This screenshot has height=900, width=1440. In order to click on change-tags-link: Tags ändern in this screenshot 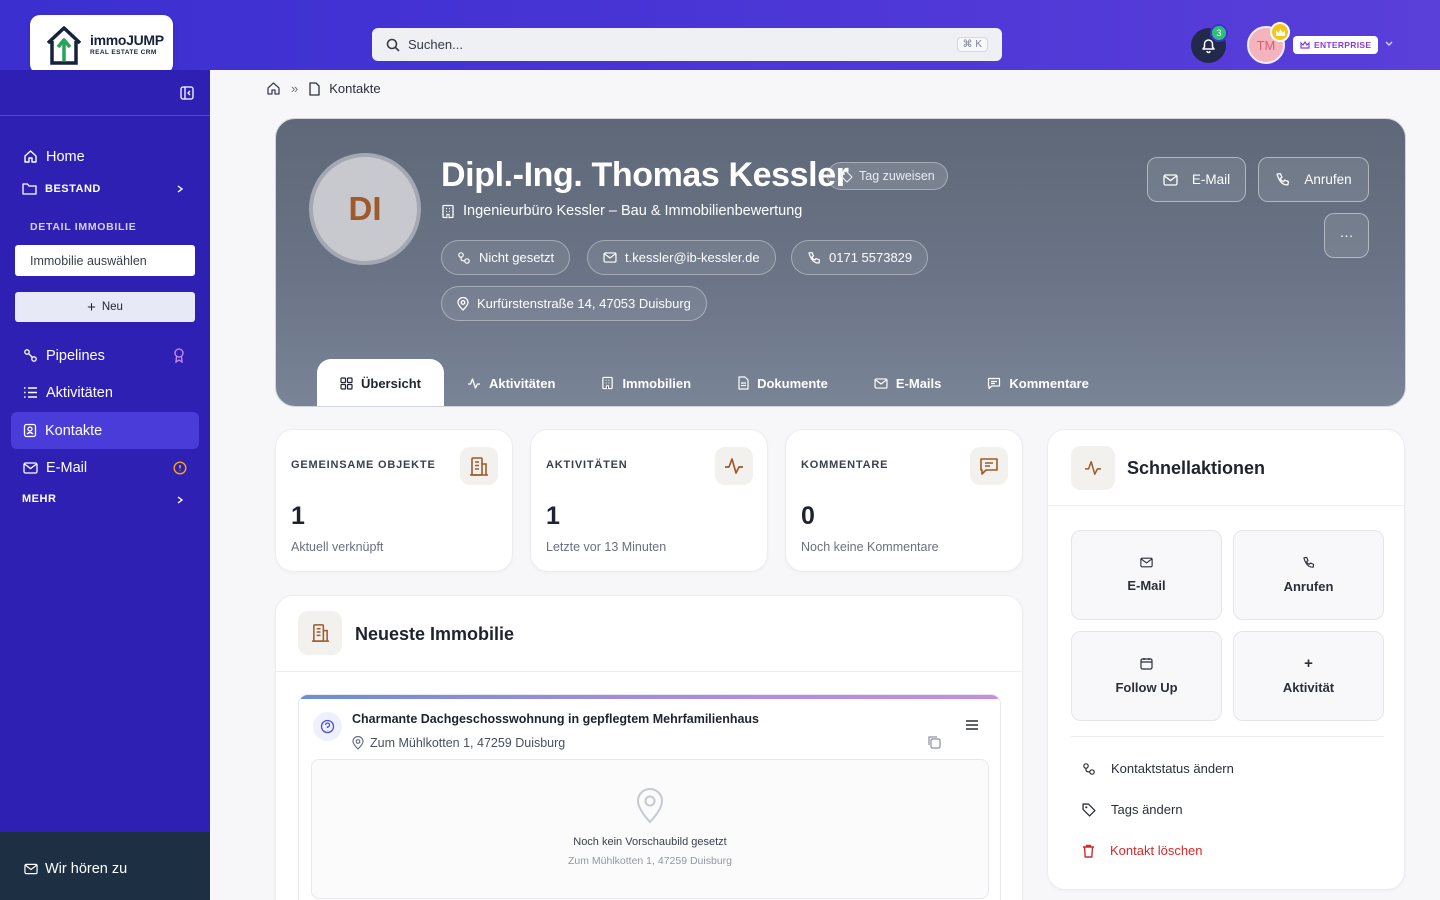, I will do `click(1132, 809)`.